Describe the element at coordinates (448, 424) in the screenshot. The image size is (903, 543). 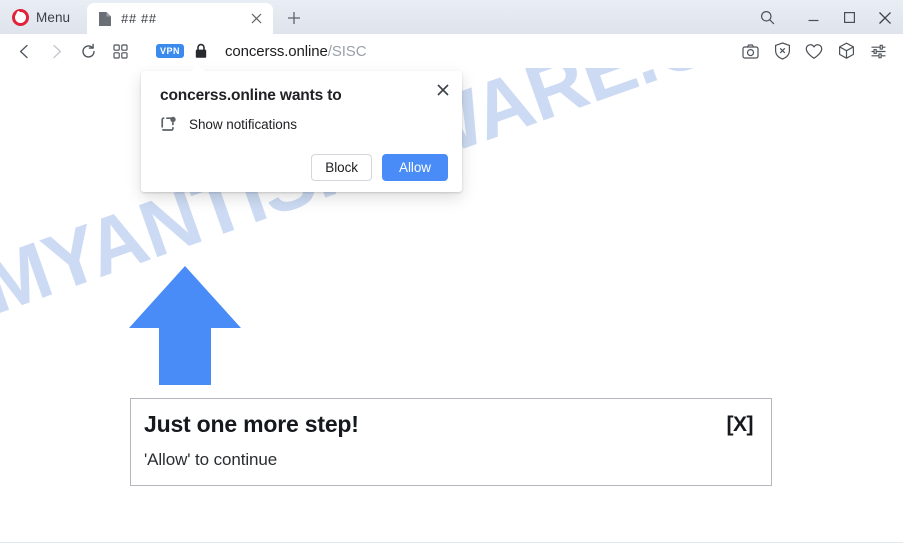
I see `notice-header: Just one more step! [X]` at that location.